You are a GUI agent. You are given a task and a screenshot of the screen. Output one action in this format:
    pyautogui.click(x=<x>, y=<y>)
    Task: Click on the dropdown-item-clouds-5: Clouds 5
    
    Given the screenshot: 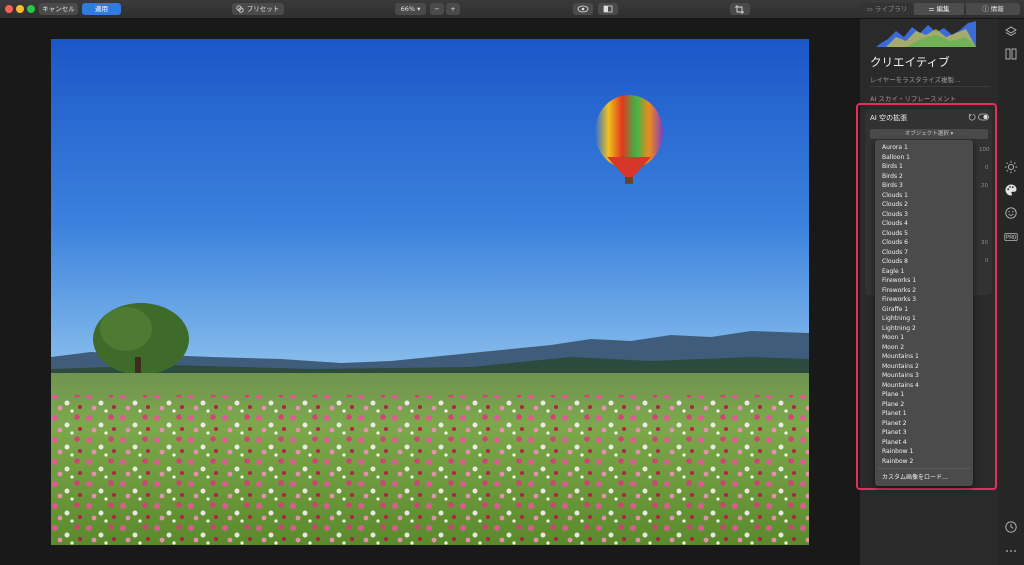 What is the action you would take?
    pyautogui.click(x=895, y=233)
    